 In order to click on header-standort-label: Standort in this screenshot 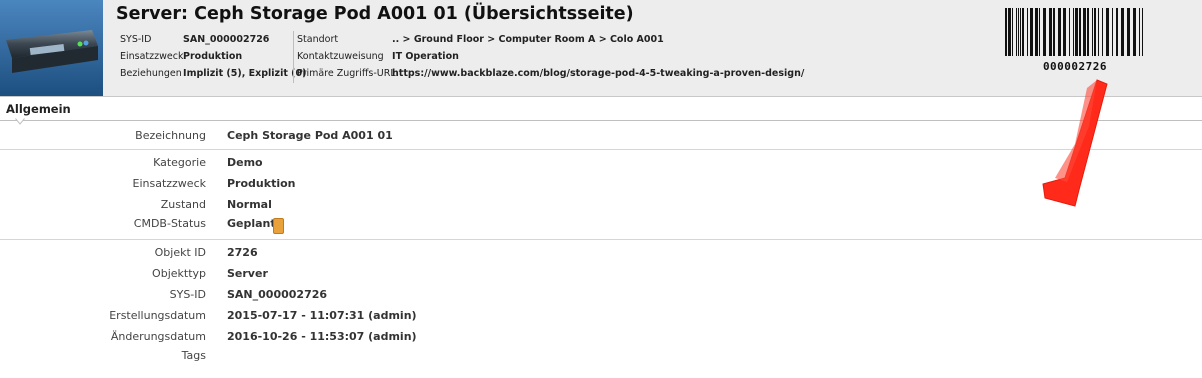, I will do `click(318, 39)`.